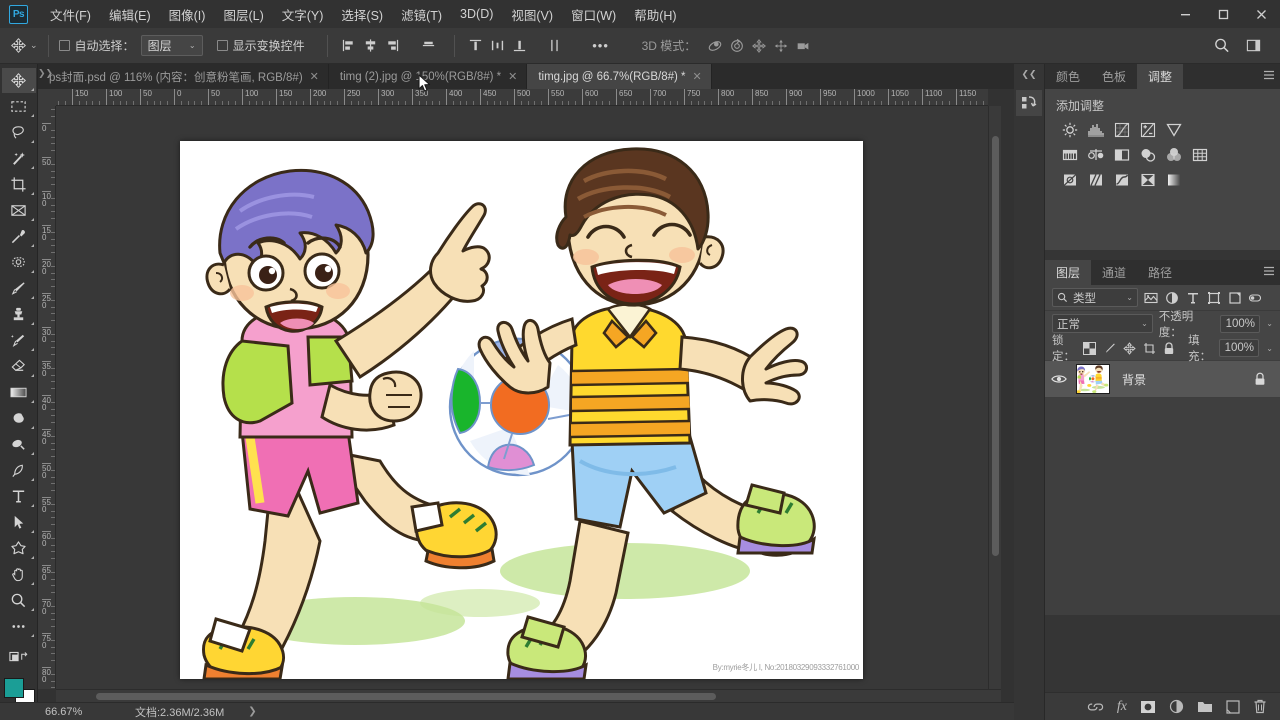 Image resolution: width=1280 pixels, height=720 pixels. What do you see at coordinates (1193, 298) in the screenshot?
I see `type-filter-icon` at bounding box center [1193, 298].